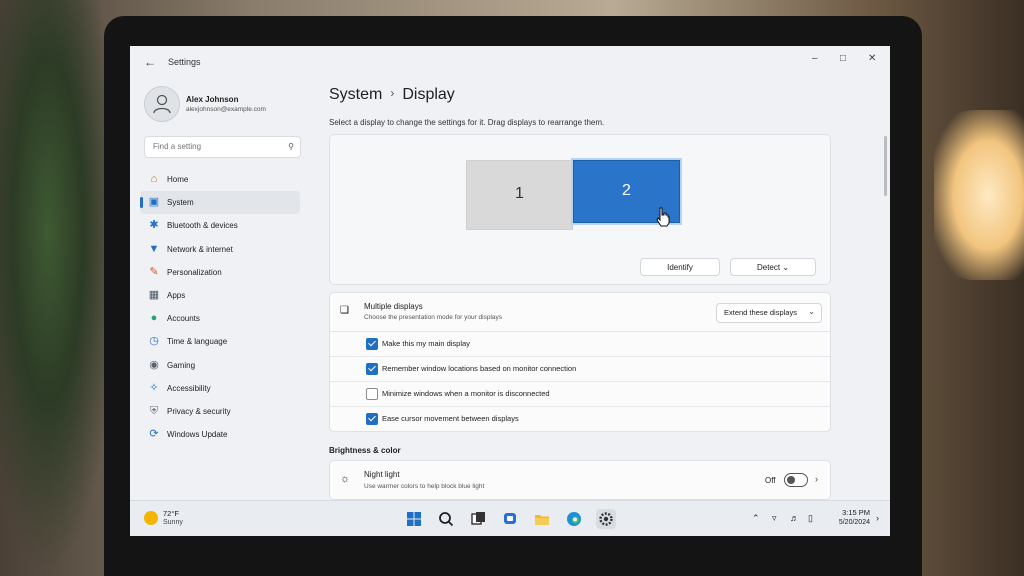 The width and height of the screenshot is (1024, 576). Describe the element at coordinates (794, 518) in the screenshot. I see `volume-icon: ♬` at that location.